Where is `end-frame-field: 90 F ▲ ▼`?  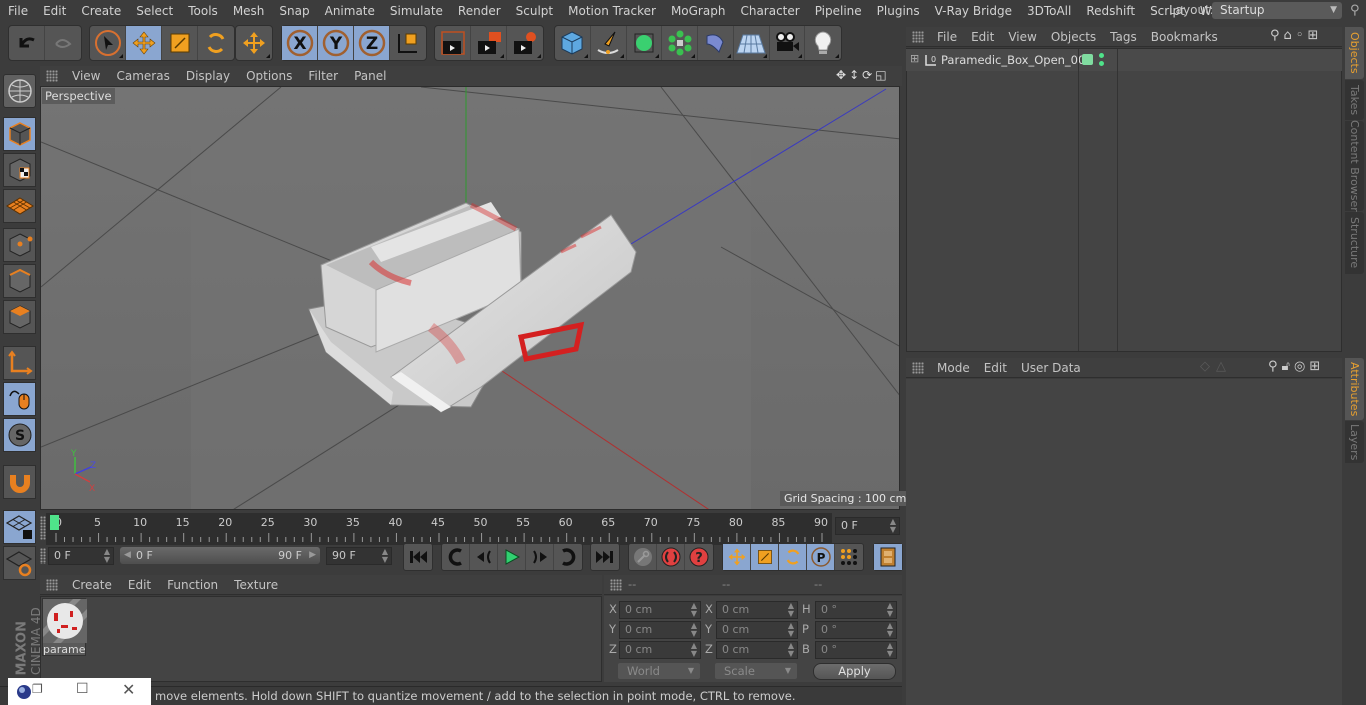 end-frame-field: 90 F ▲ ▼ is located at coordinates (359, 556).